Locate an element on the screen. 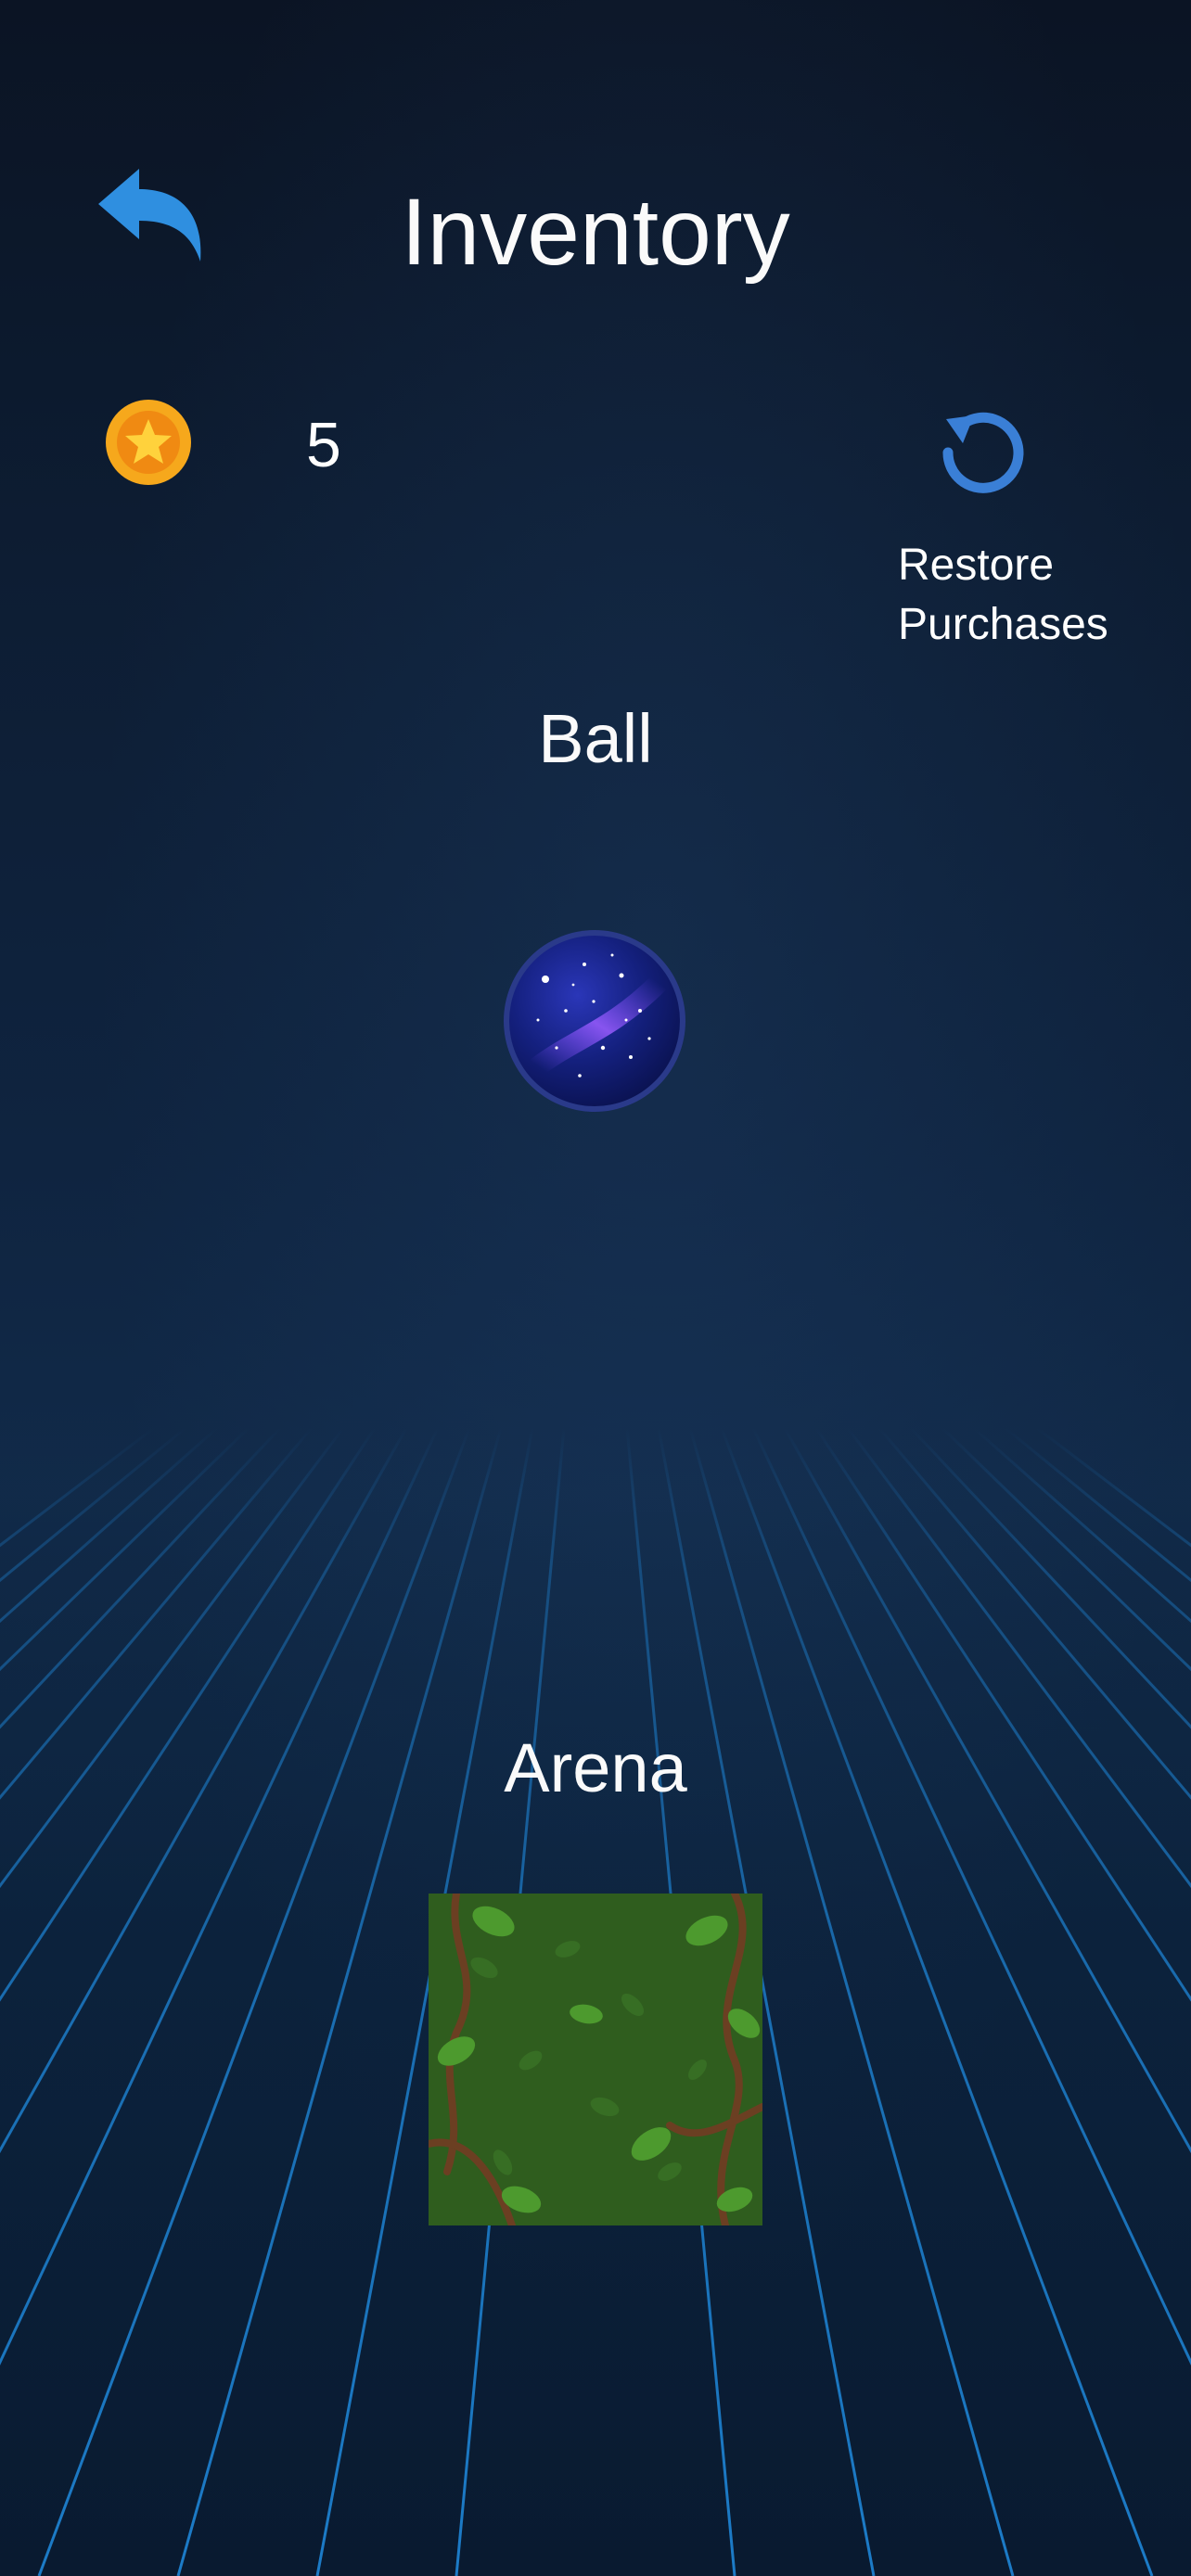  galaxy-ball is located at coordinates (594, 1021).